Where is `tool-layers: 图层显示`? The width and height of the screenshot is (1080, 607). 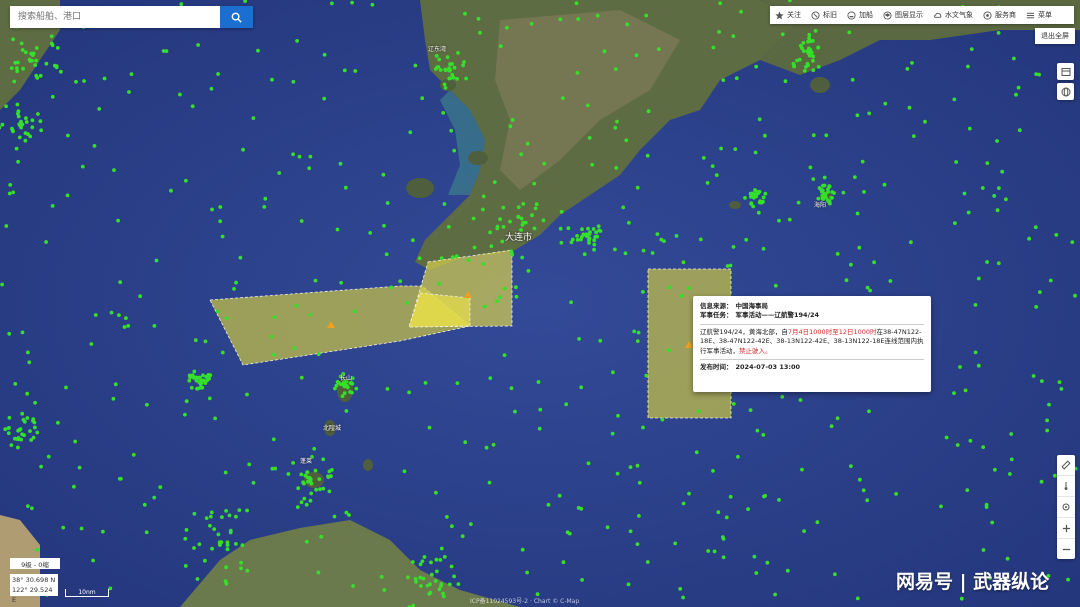 tool-layers: 图层显示 is located at coordinates (903, 15).